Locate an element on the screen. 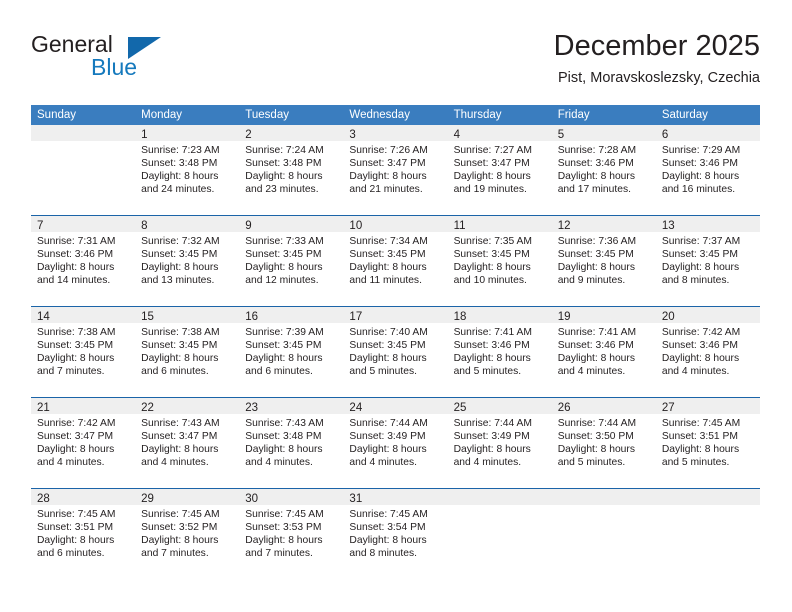  day-number-band: 9 is located at coordinates (291, 224).